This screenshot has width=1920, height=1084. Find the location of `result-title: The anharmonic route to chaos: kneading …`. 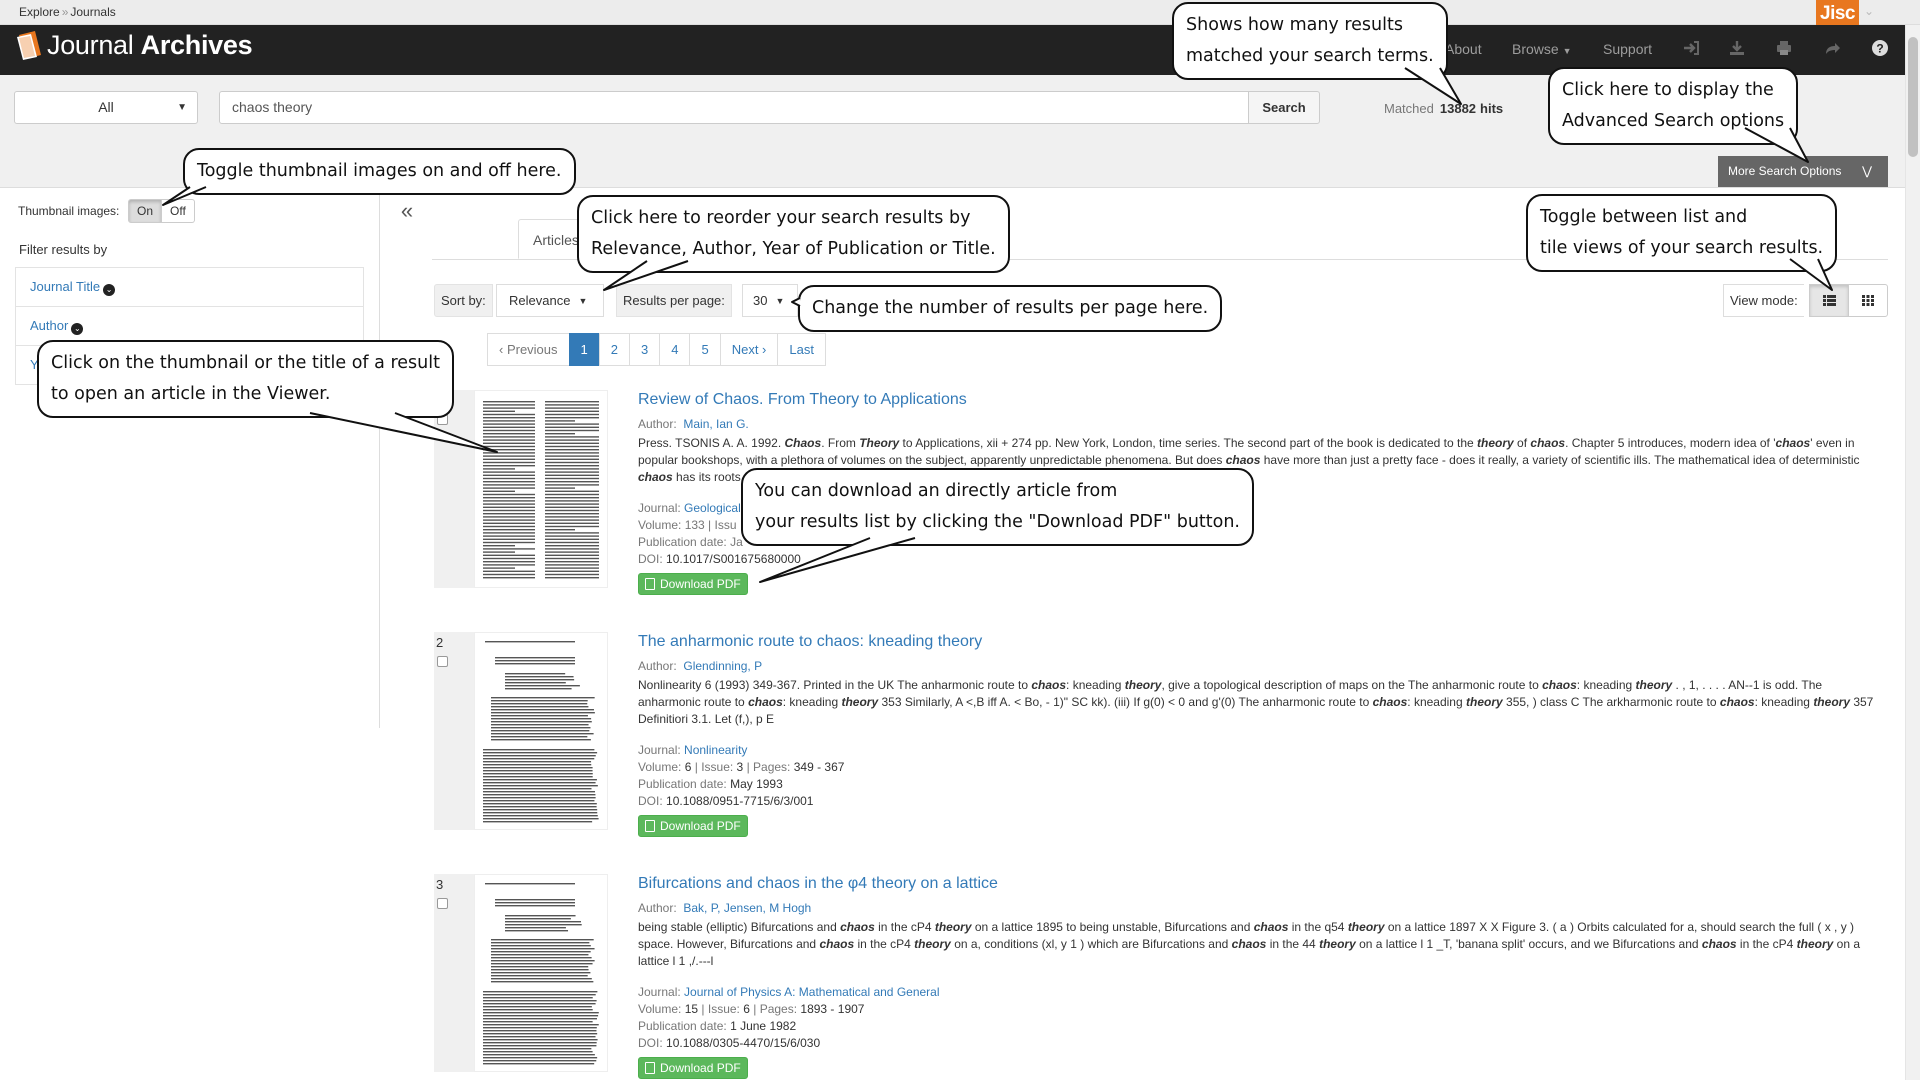

result-title: The anharmonic route to chaos: kneading … is located at coordinates (1263, 642).